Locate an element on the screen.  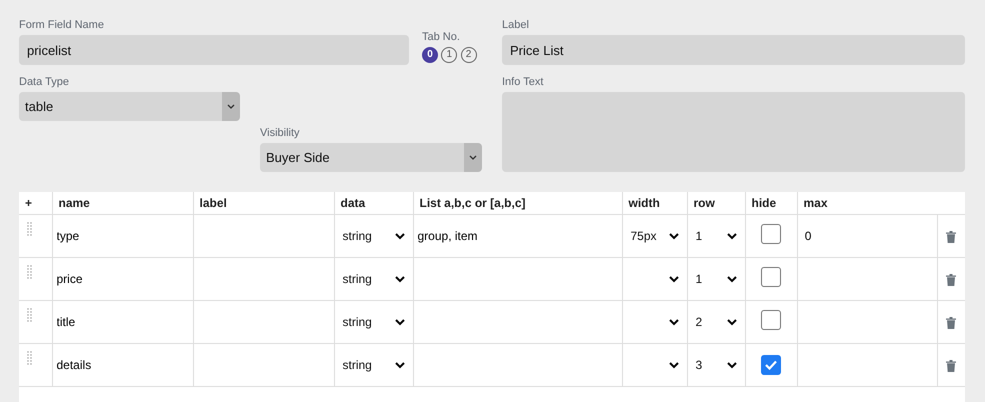
checkmark-icon is located at coordinates (771, 365).